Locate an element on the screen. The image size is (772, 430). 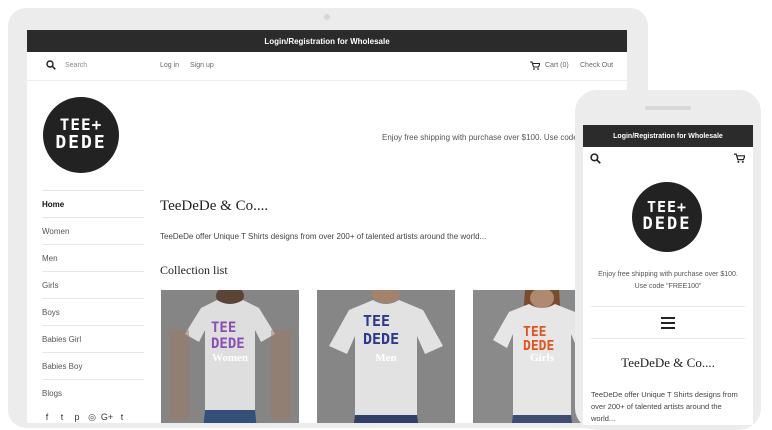
search-placeholder: Search is located at coordinates (76, 65).